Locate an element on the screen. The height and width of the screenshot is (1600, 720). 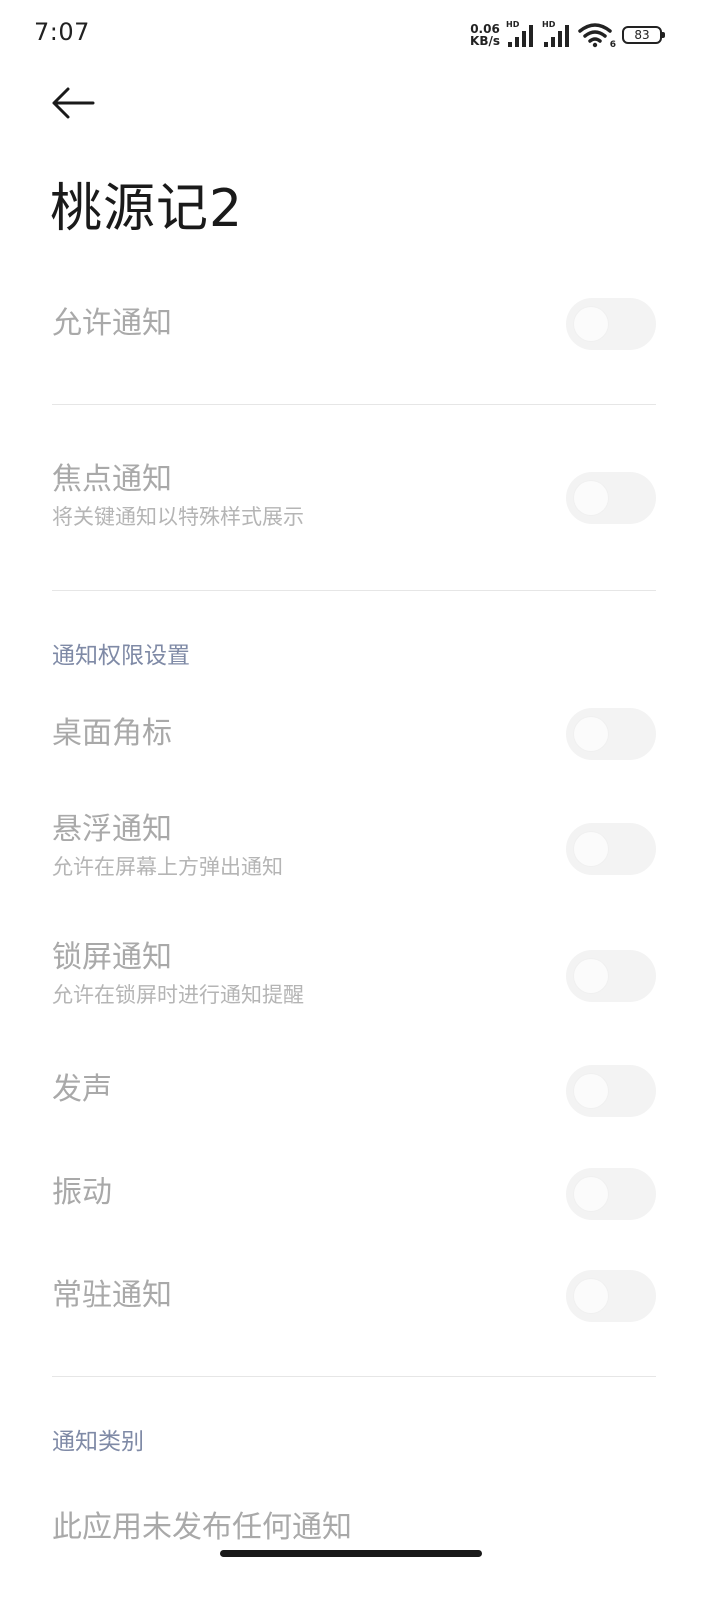
badge-toggle is located at coordinates (611, 734).